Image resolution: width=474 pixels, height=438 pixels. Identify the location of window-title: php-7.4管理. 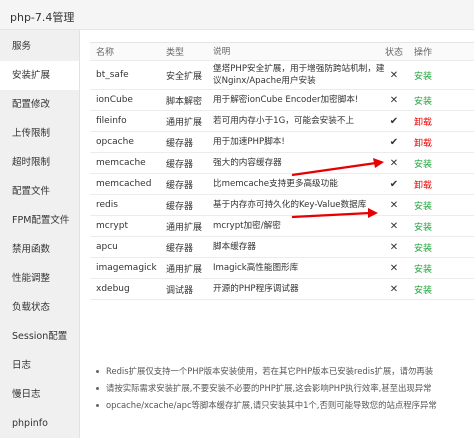
(42, 17).